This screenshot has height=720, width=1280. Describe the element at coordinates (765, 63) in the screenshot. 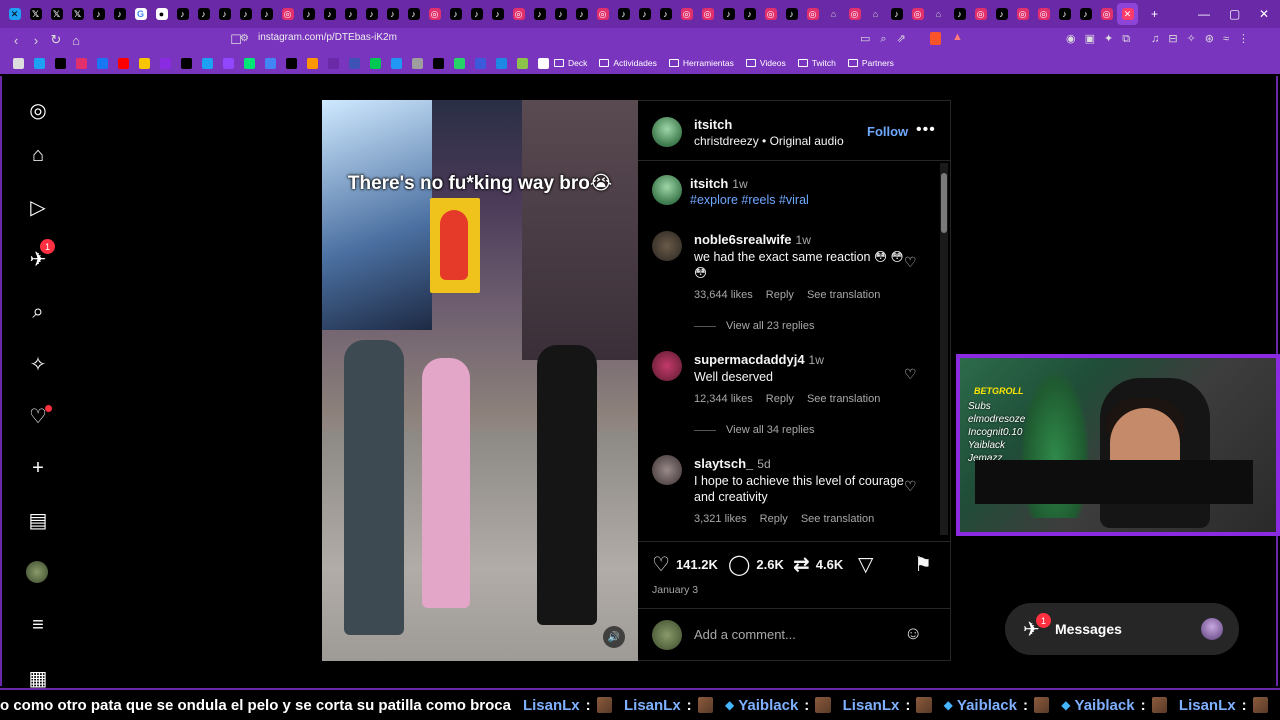

I see `bookmark-folder: Videos` at that location.